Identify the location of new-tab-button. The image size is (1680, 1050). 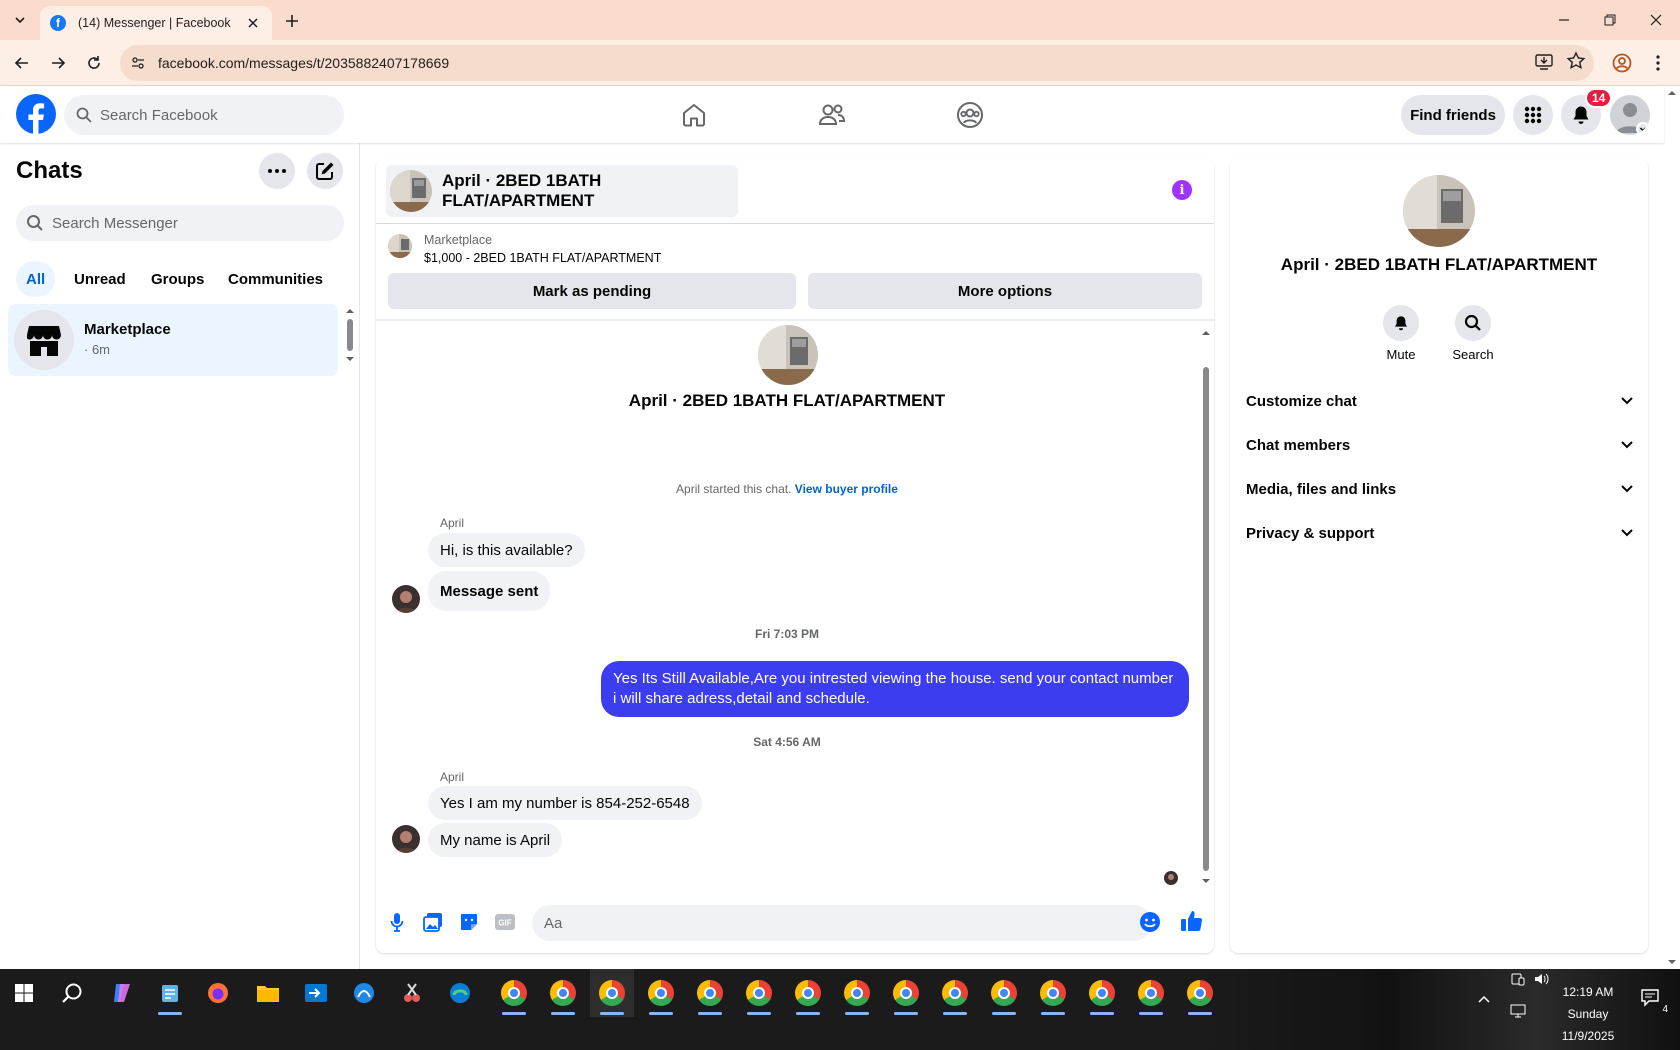
(292, 21).